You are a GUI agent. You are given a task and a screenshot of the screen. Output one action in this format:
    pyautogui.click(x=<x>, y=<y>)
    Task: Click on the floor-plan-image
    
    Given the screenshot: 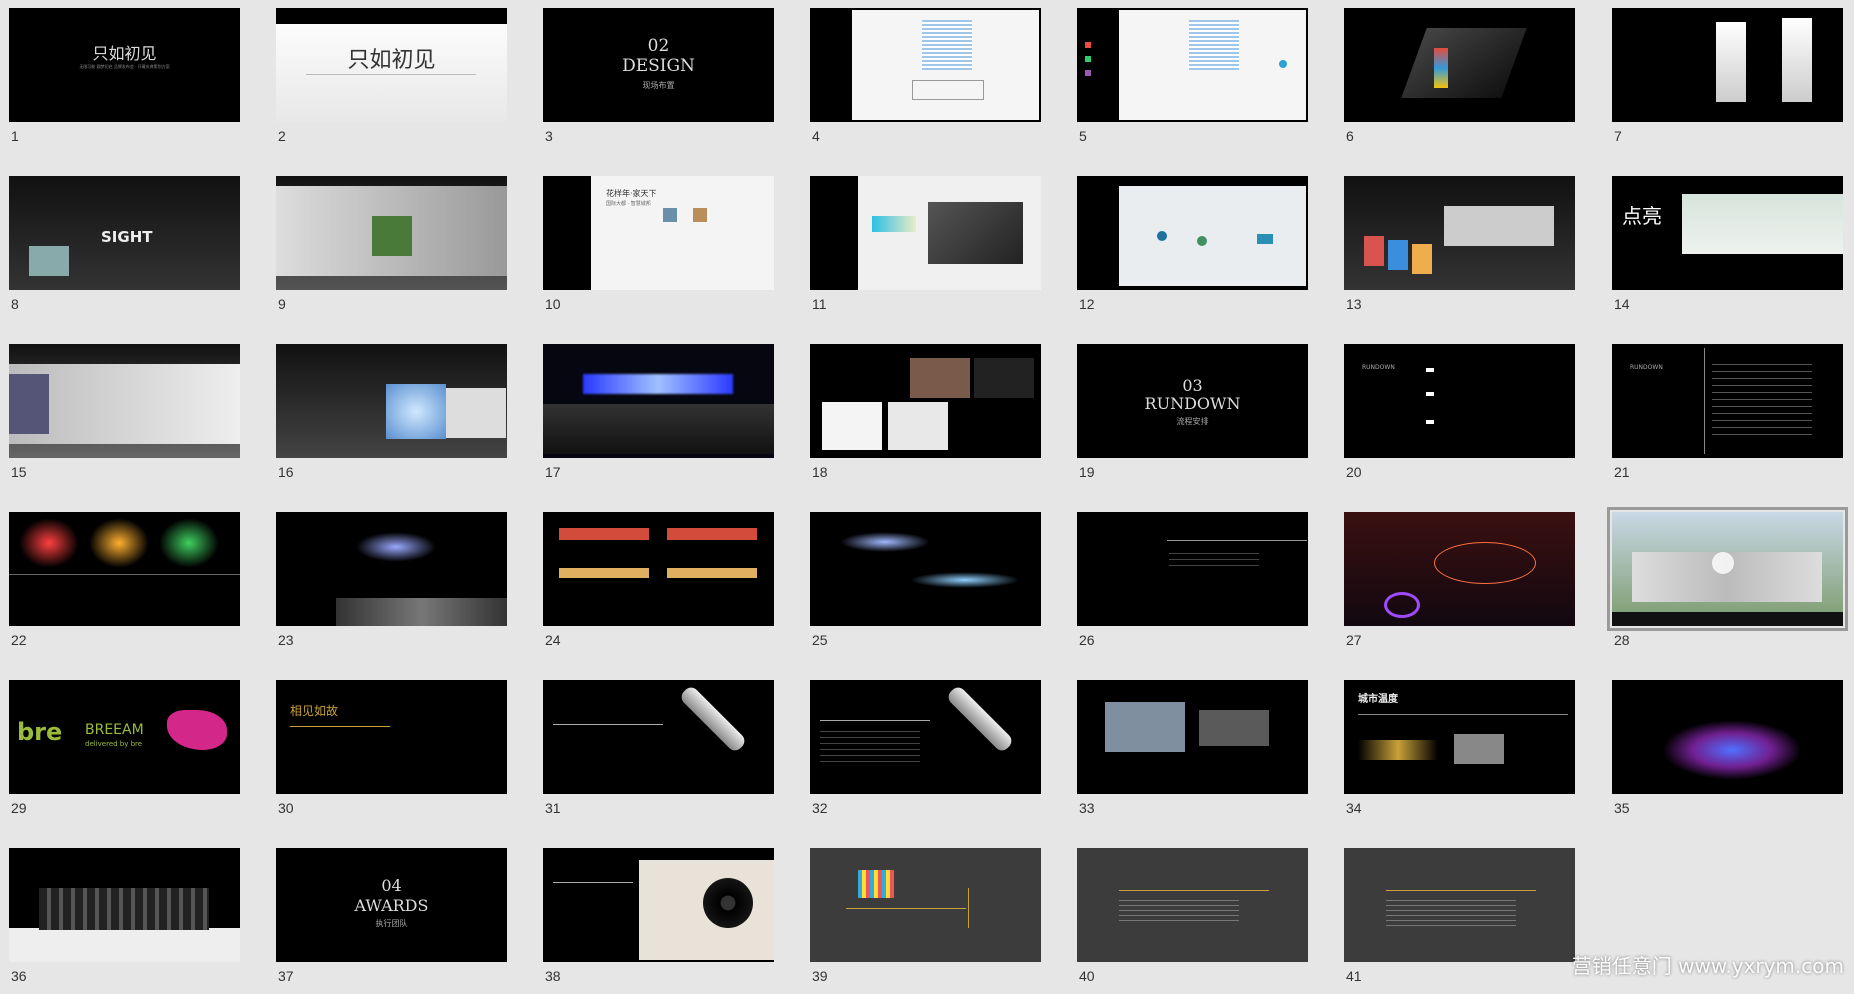 What is the action you would take?
    pyautogui.click(x=1212, y=65)
    